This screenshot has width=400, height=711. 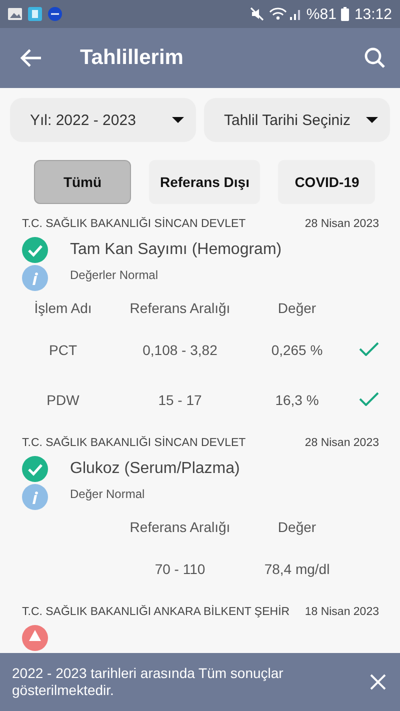 What do you see at coordinates (297, 350) in the screenshot?
I see `table-cell-text: 0,265 %` at bounding box center [297, 350].